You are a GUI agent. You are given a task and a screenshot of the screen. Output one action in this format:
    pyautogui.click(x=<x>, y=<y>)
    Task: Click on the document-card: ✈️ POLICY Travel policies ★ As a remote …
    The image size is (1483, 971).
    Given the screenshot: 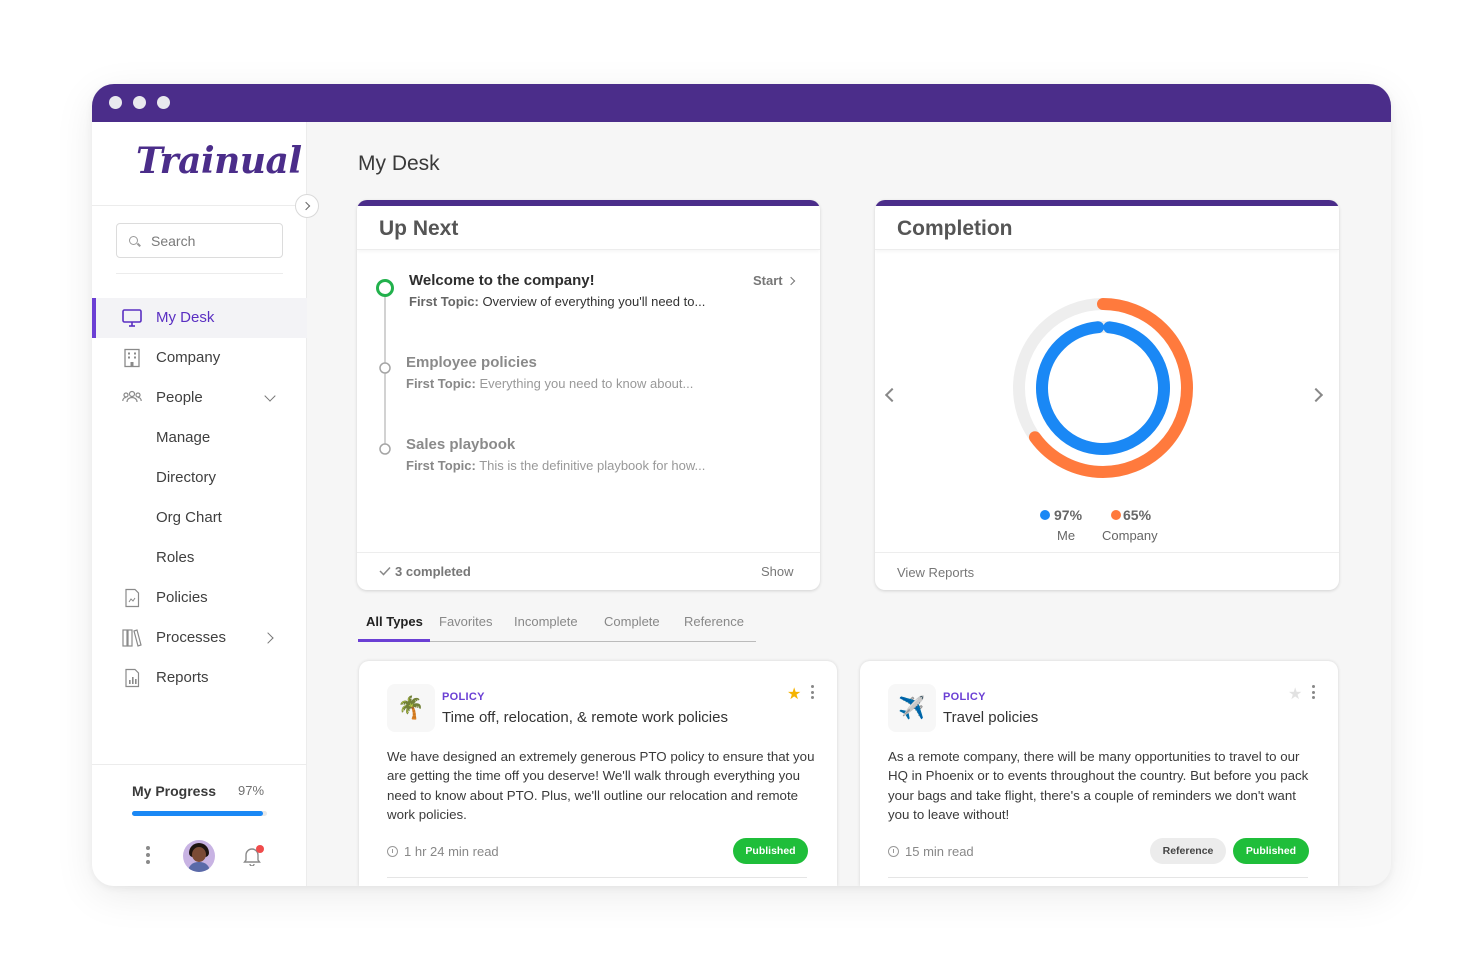 What is the action you would take?
    pyautogui.click(x=1099, y=773)
    